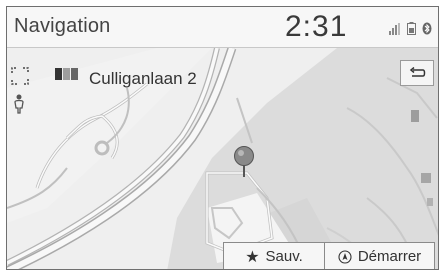 Image resolution: width=445 pixels, height=276 pixels. Describe the element at coordinates (345, 256) in the screenshot. I see `navigate-icon` at that location.